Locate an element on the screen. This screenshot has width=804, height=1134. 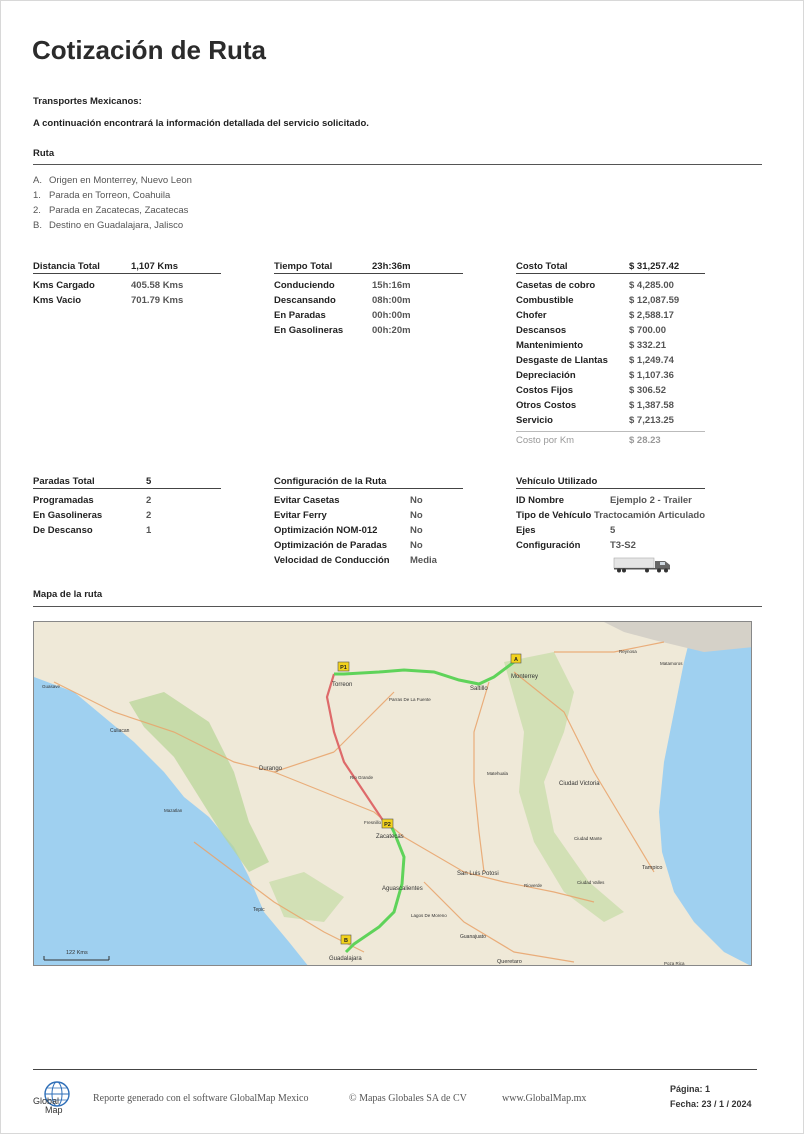
marker-origin: A is located at coordinates (516, 658).